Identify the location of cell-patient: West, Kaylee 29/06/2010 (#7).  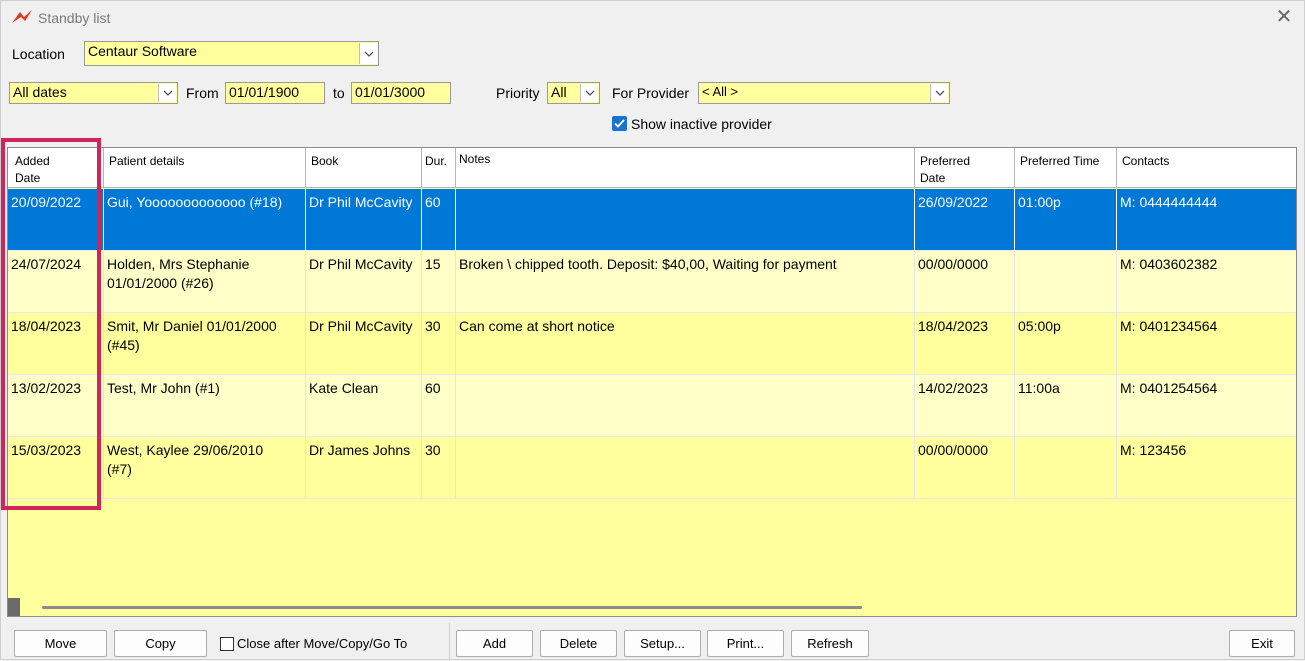
(205, 468).